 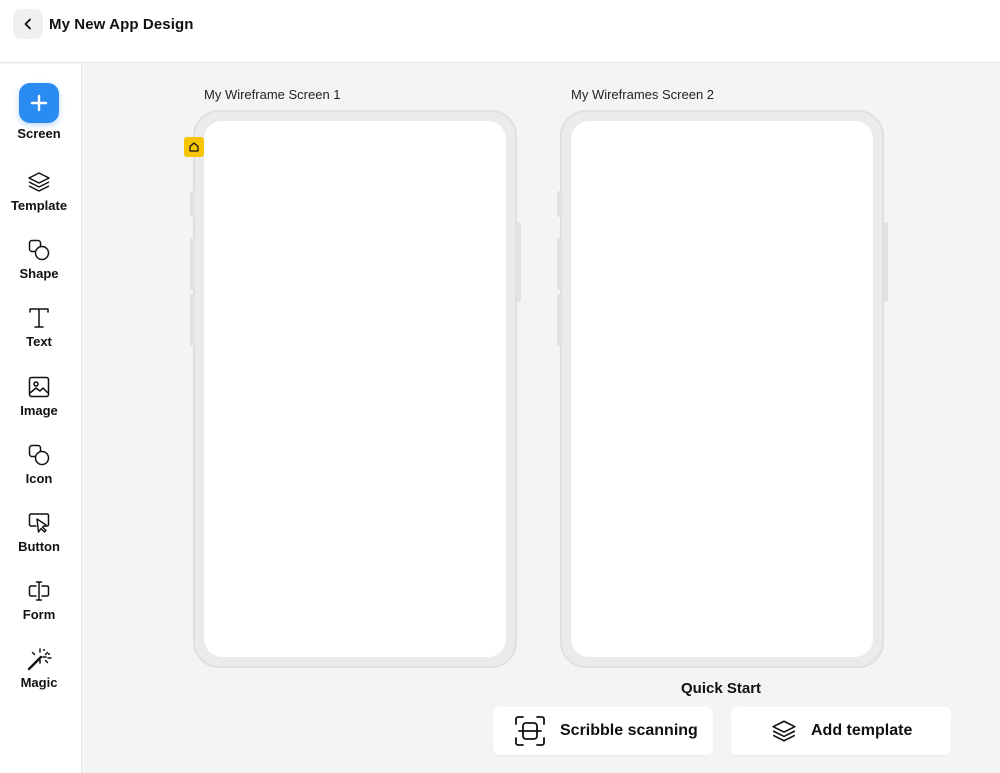 What do you see at coordinates (39, 659) in the screenshot?
I see `magic-wand-icon` at bounding box center [39, 659].